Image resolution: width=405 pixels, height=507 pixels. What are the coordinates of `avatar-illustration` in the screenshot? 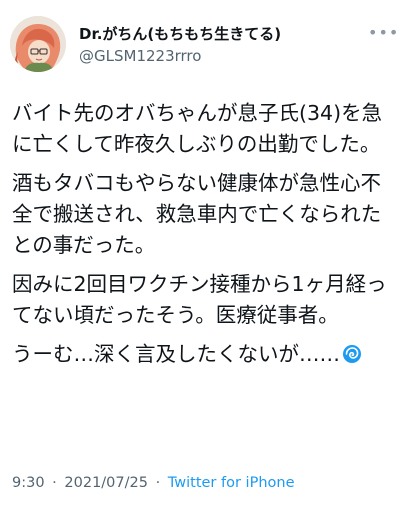 It's located at (38, 44).